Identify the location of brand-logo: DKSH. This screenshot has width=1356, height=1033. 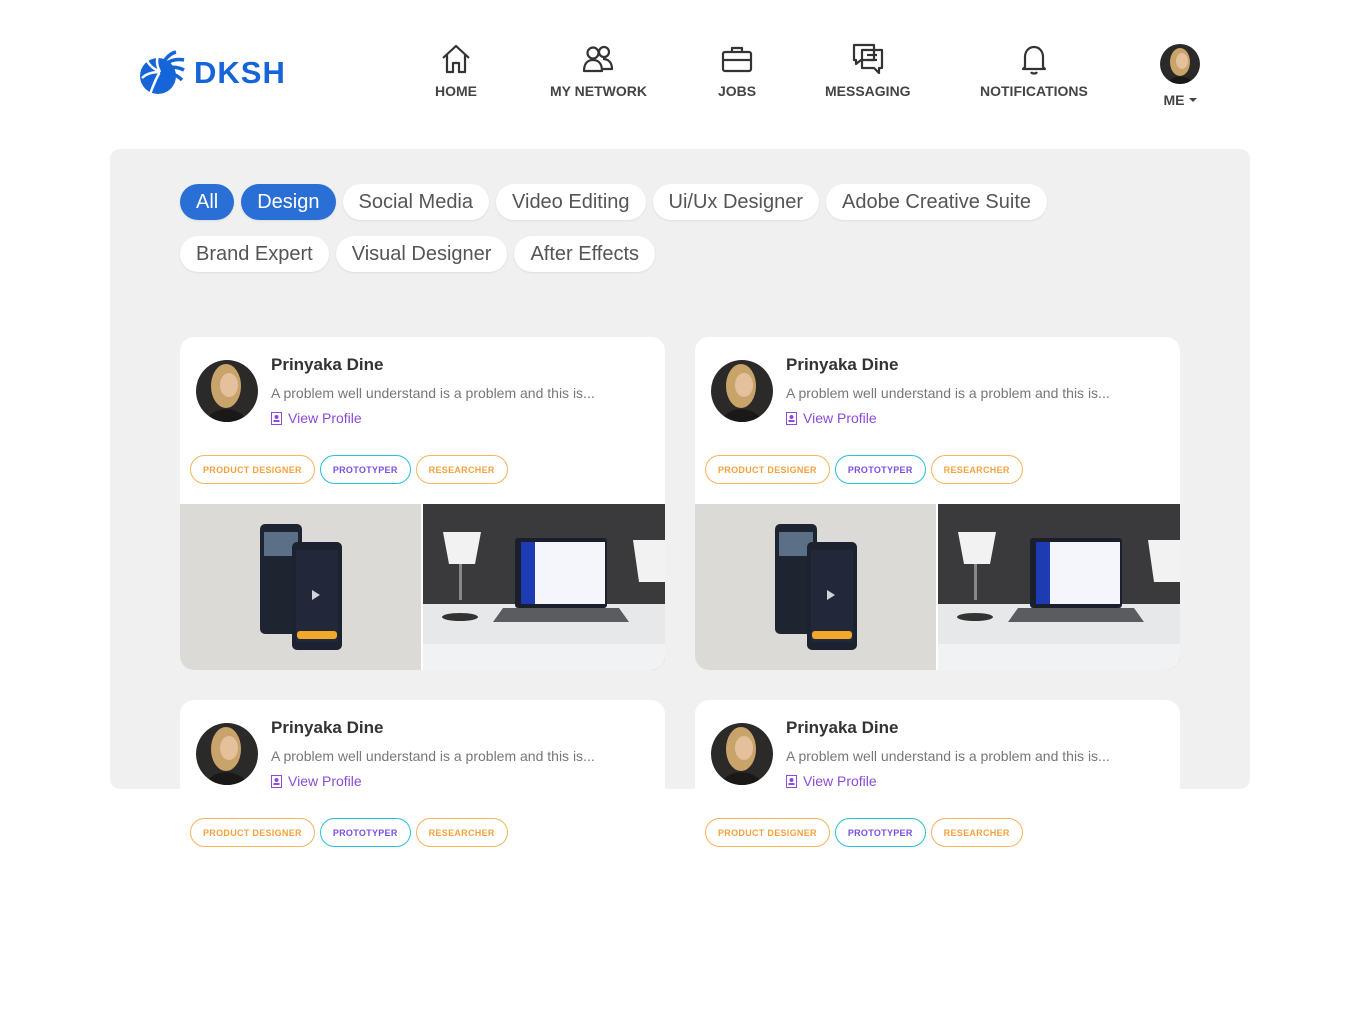
(213, 73).